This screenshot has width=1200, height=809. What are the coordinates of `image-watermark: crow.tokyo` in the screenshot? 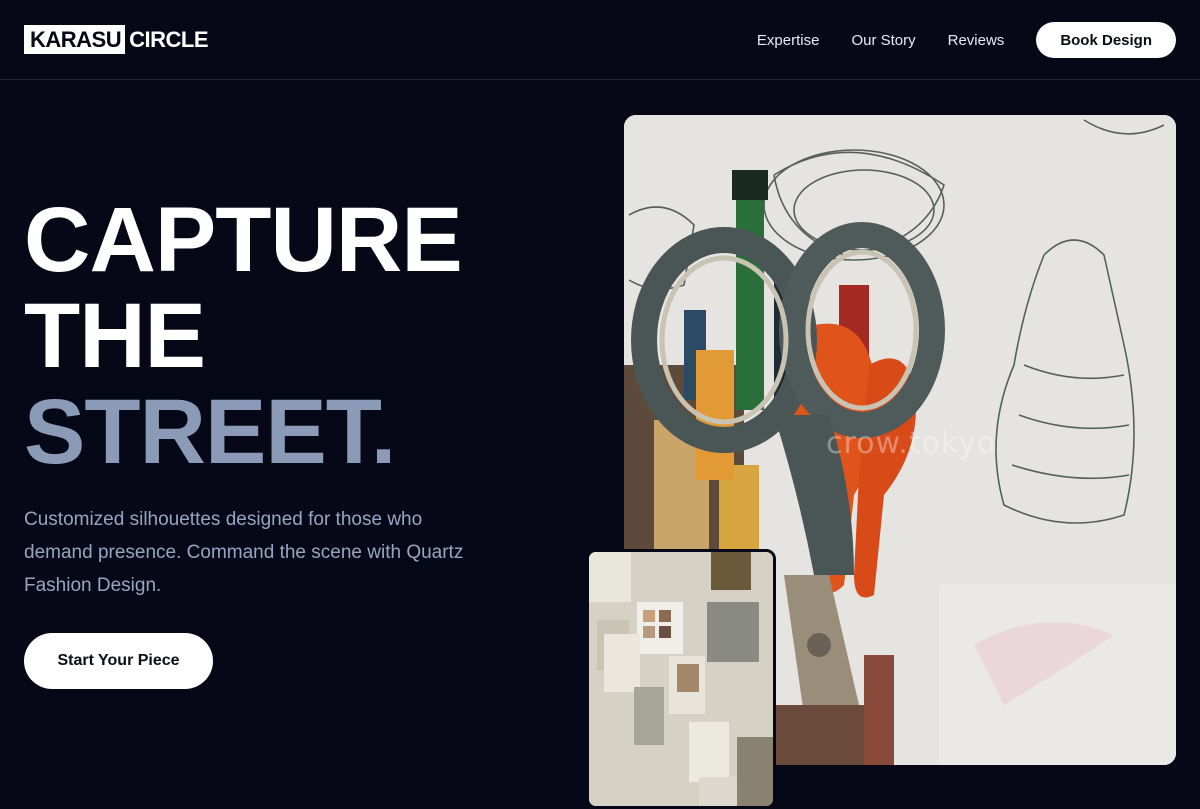 It's located at (911, 443).